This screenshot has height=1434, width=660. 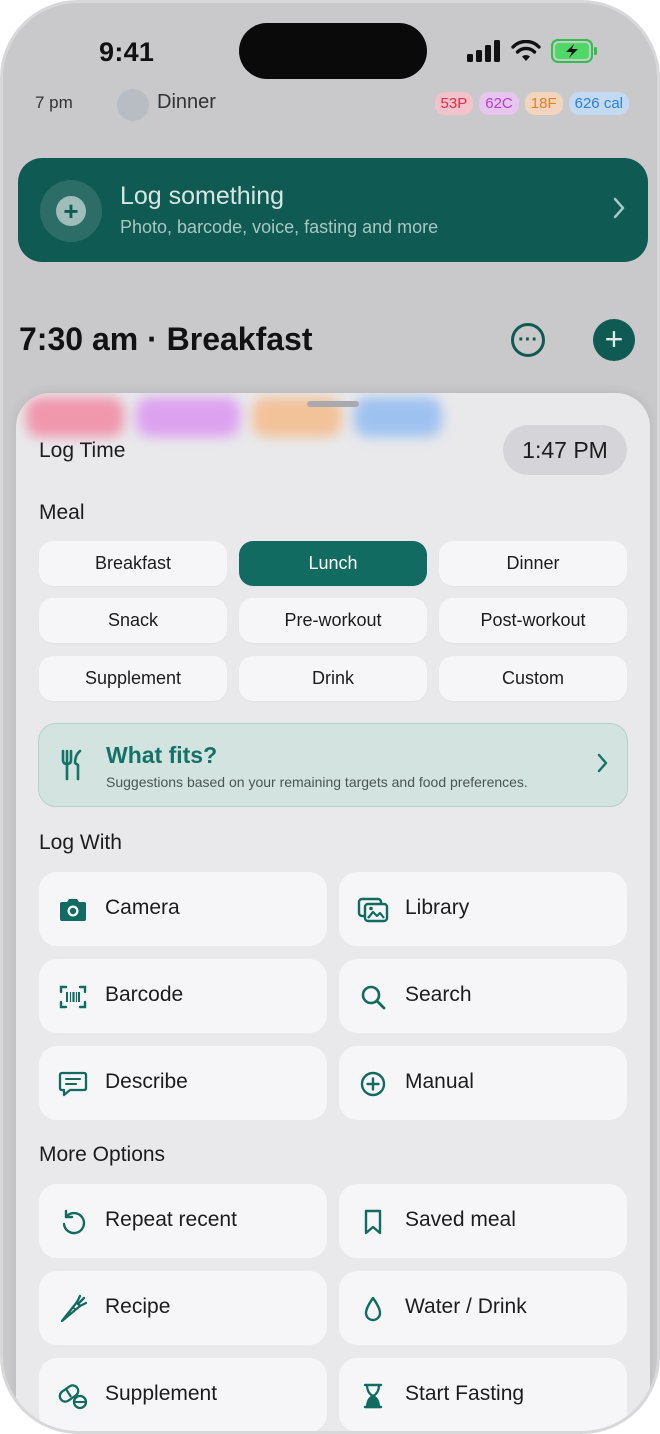 What do you see at coordinates (483, 51) in the screenshot?
I see `cellular-signal-icon` at bounding box center [483, 51].